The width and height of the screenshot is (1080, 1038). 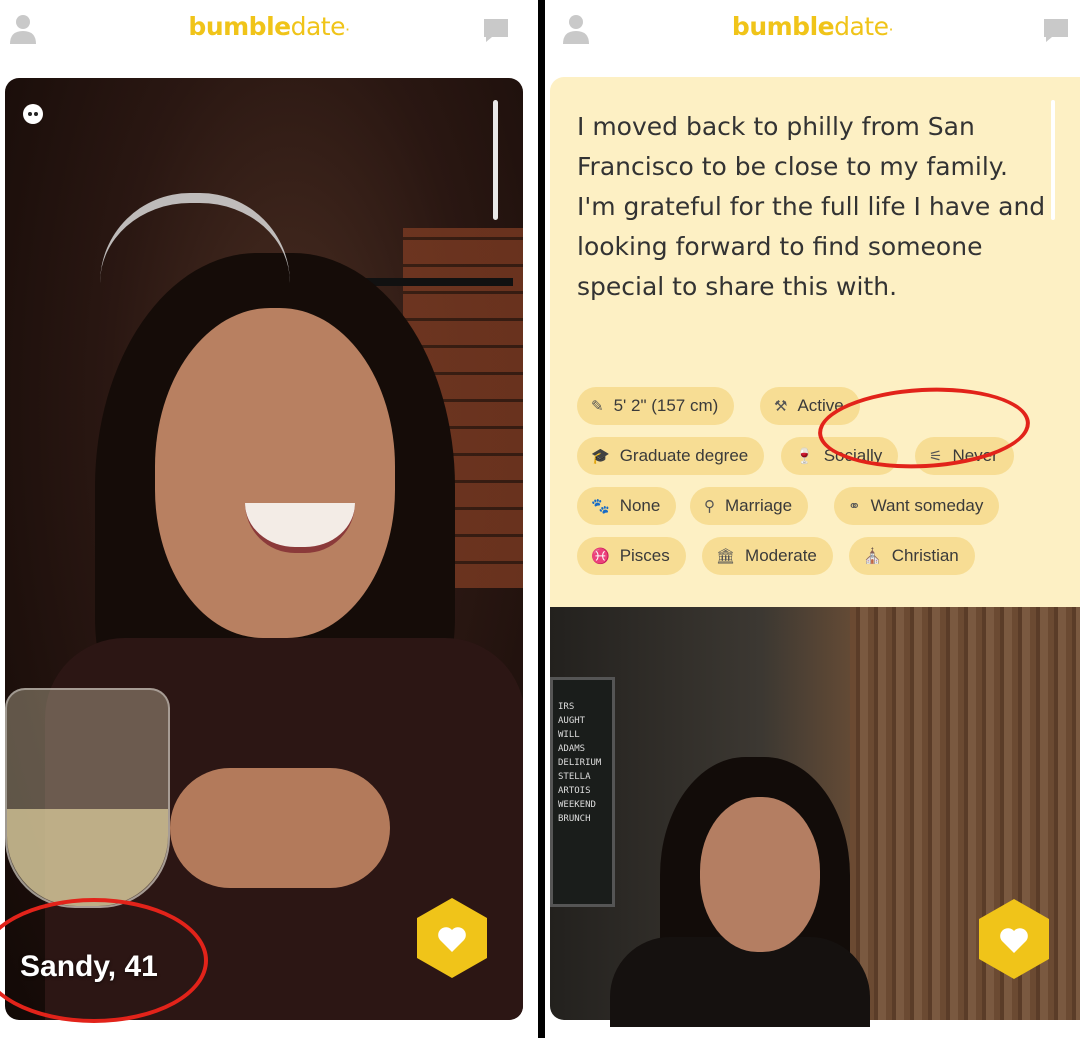 What do you see at coordinates (872, 556) in the screenshot?
I see `religion-icon: ⛪` at bounding box center [872, 556].